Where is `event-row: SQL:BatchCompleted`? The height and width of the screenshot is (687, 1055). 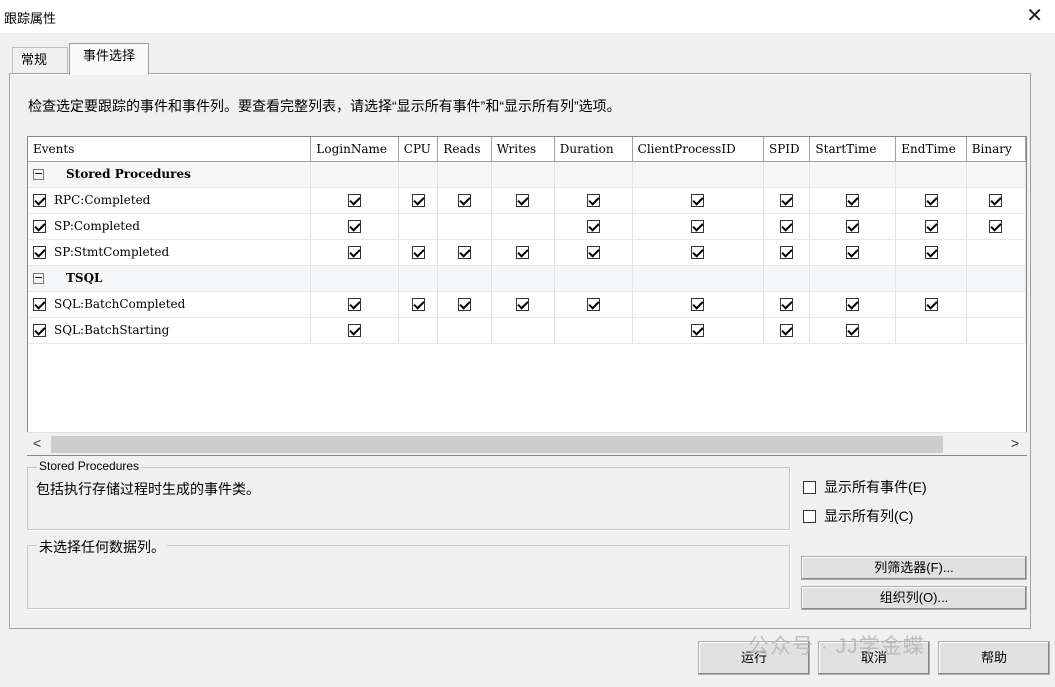
event-row: SQL:BatchCompleted is located at coordinates (527, 304).